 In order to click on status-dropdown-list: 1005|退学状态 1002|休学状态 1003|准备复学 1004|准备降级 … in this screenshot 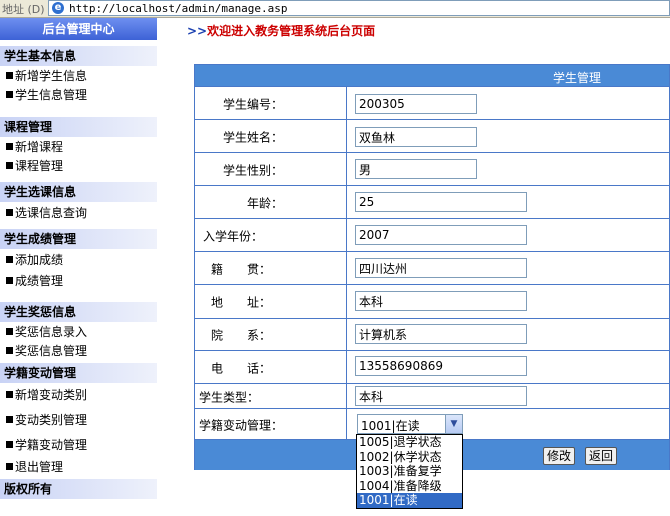, I will do `click(409, 471)`.